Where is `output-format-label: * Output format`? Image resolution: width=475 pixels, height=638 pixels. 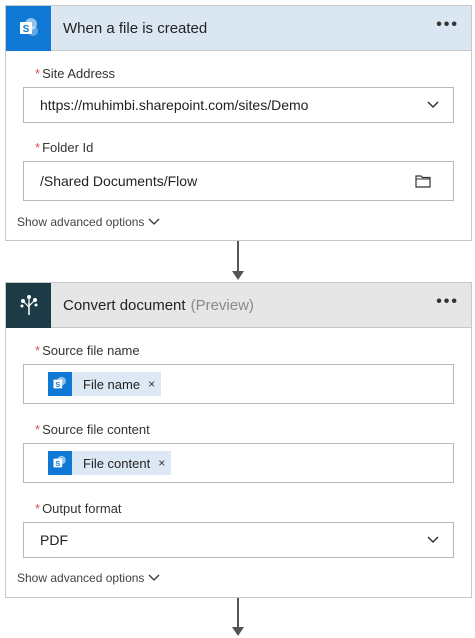
output-format-label: * Output format is located at coordinates (78, 508).